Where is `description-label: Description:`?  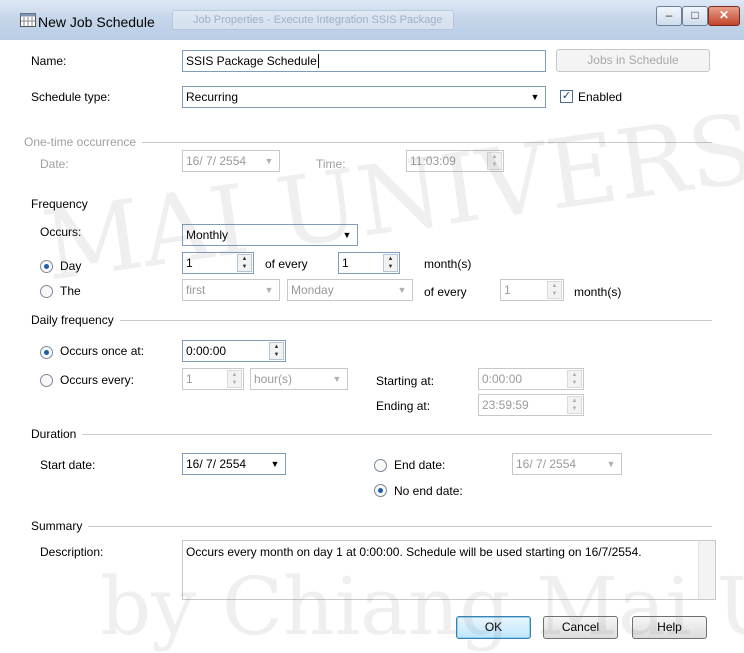 description-label: Description: is located at coordinates (72, 552).